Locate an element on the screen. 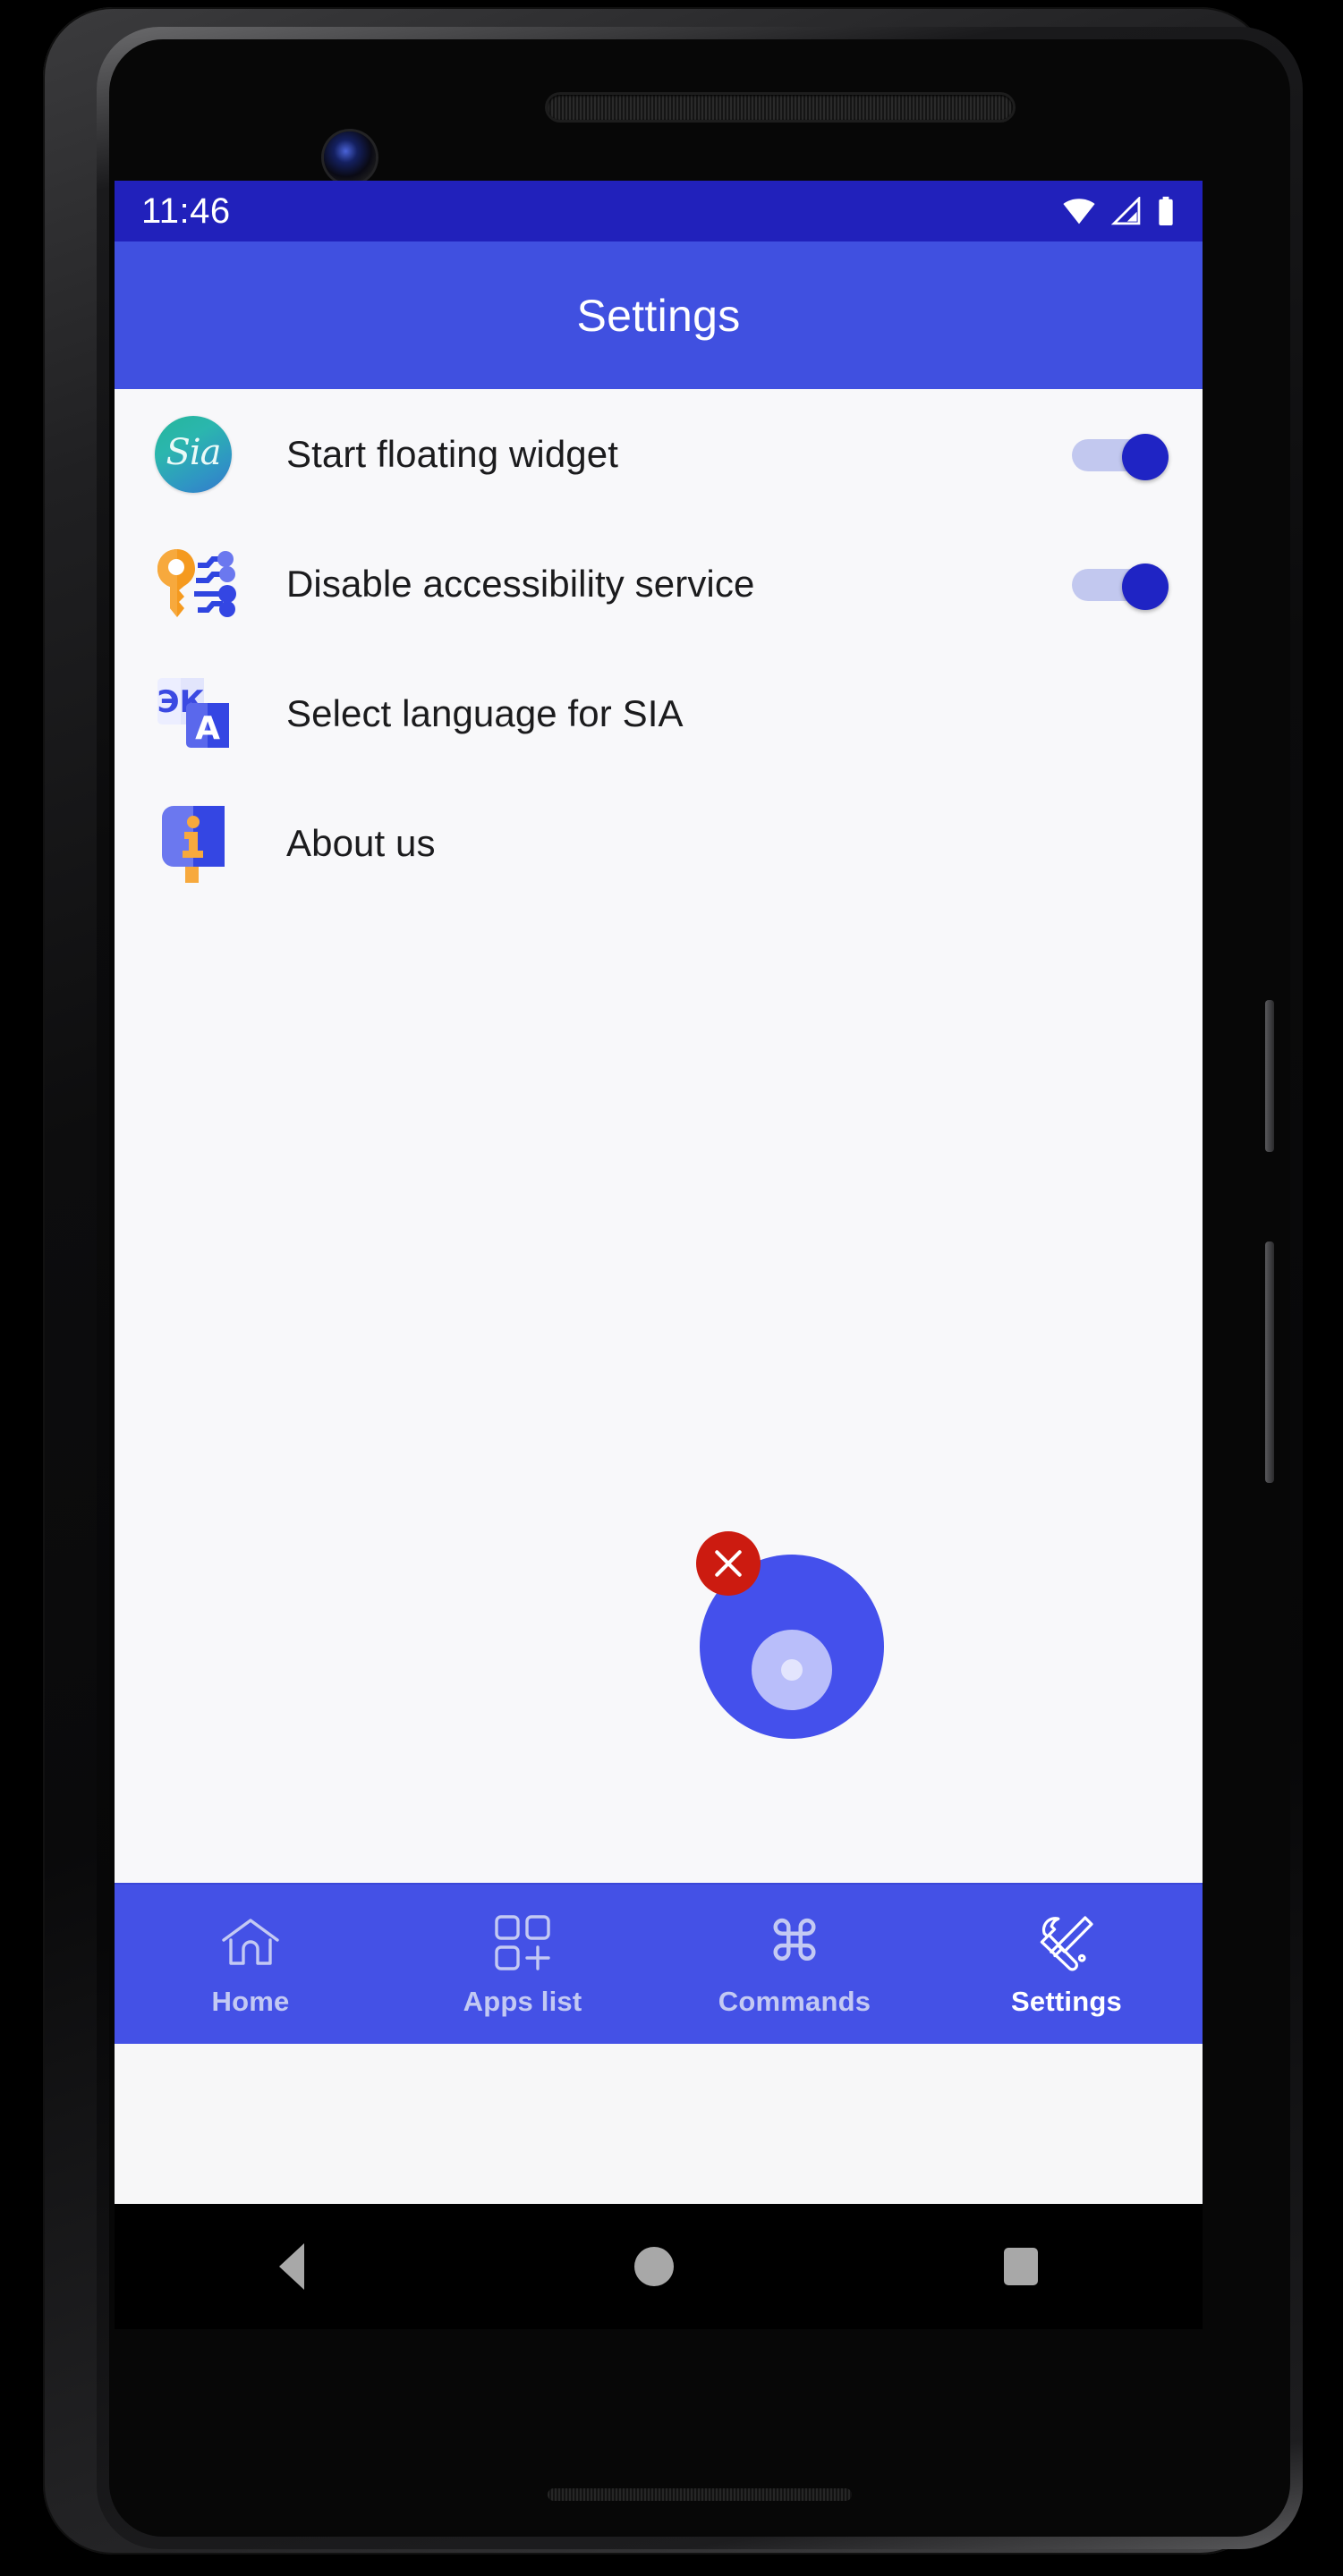  settings-row-about-us: About us is located at coordinates (659, 843).